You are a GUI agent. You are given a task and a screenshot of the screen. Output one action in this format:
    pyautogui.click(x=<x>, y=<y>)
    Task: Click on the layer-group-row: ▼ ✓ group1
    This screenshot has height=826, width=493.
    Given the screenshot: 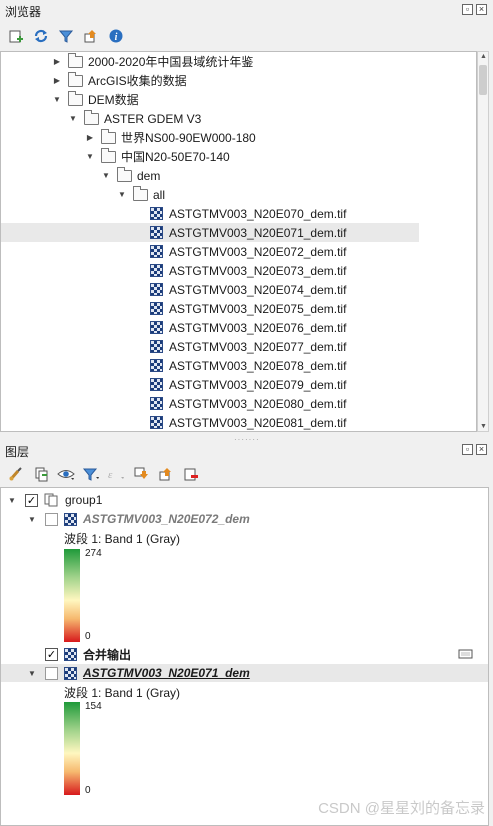 What is the action you would take?
    pyautogui.click(x=244, y=500)
    